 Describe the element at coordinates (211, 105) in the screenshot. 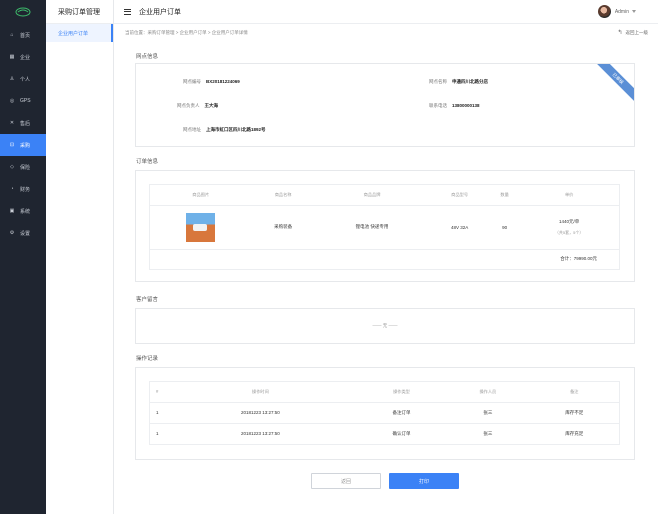

I see `outlet-manager-value: 王大海` at that location.